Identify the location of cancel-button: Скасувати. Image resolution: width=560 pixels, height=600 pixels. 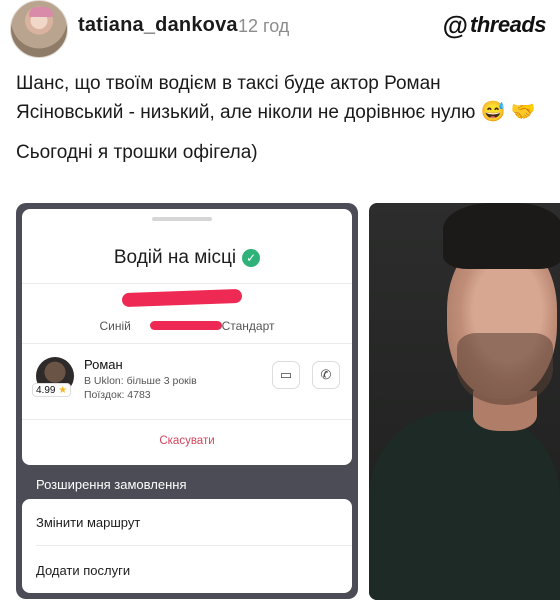
(187, 441).